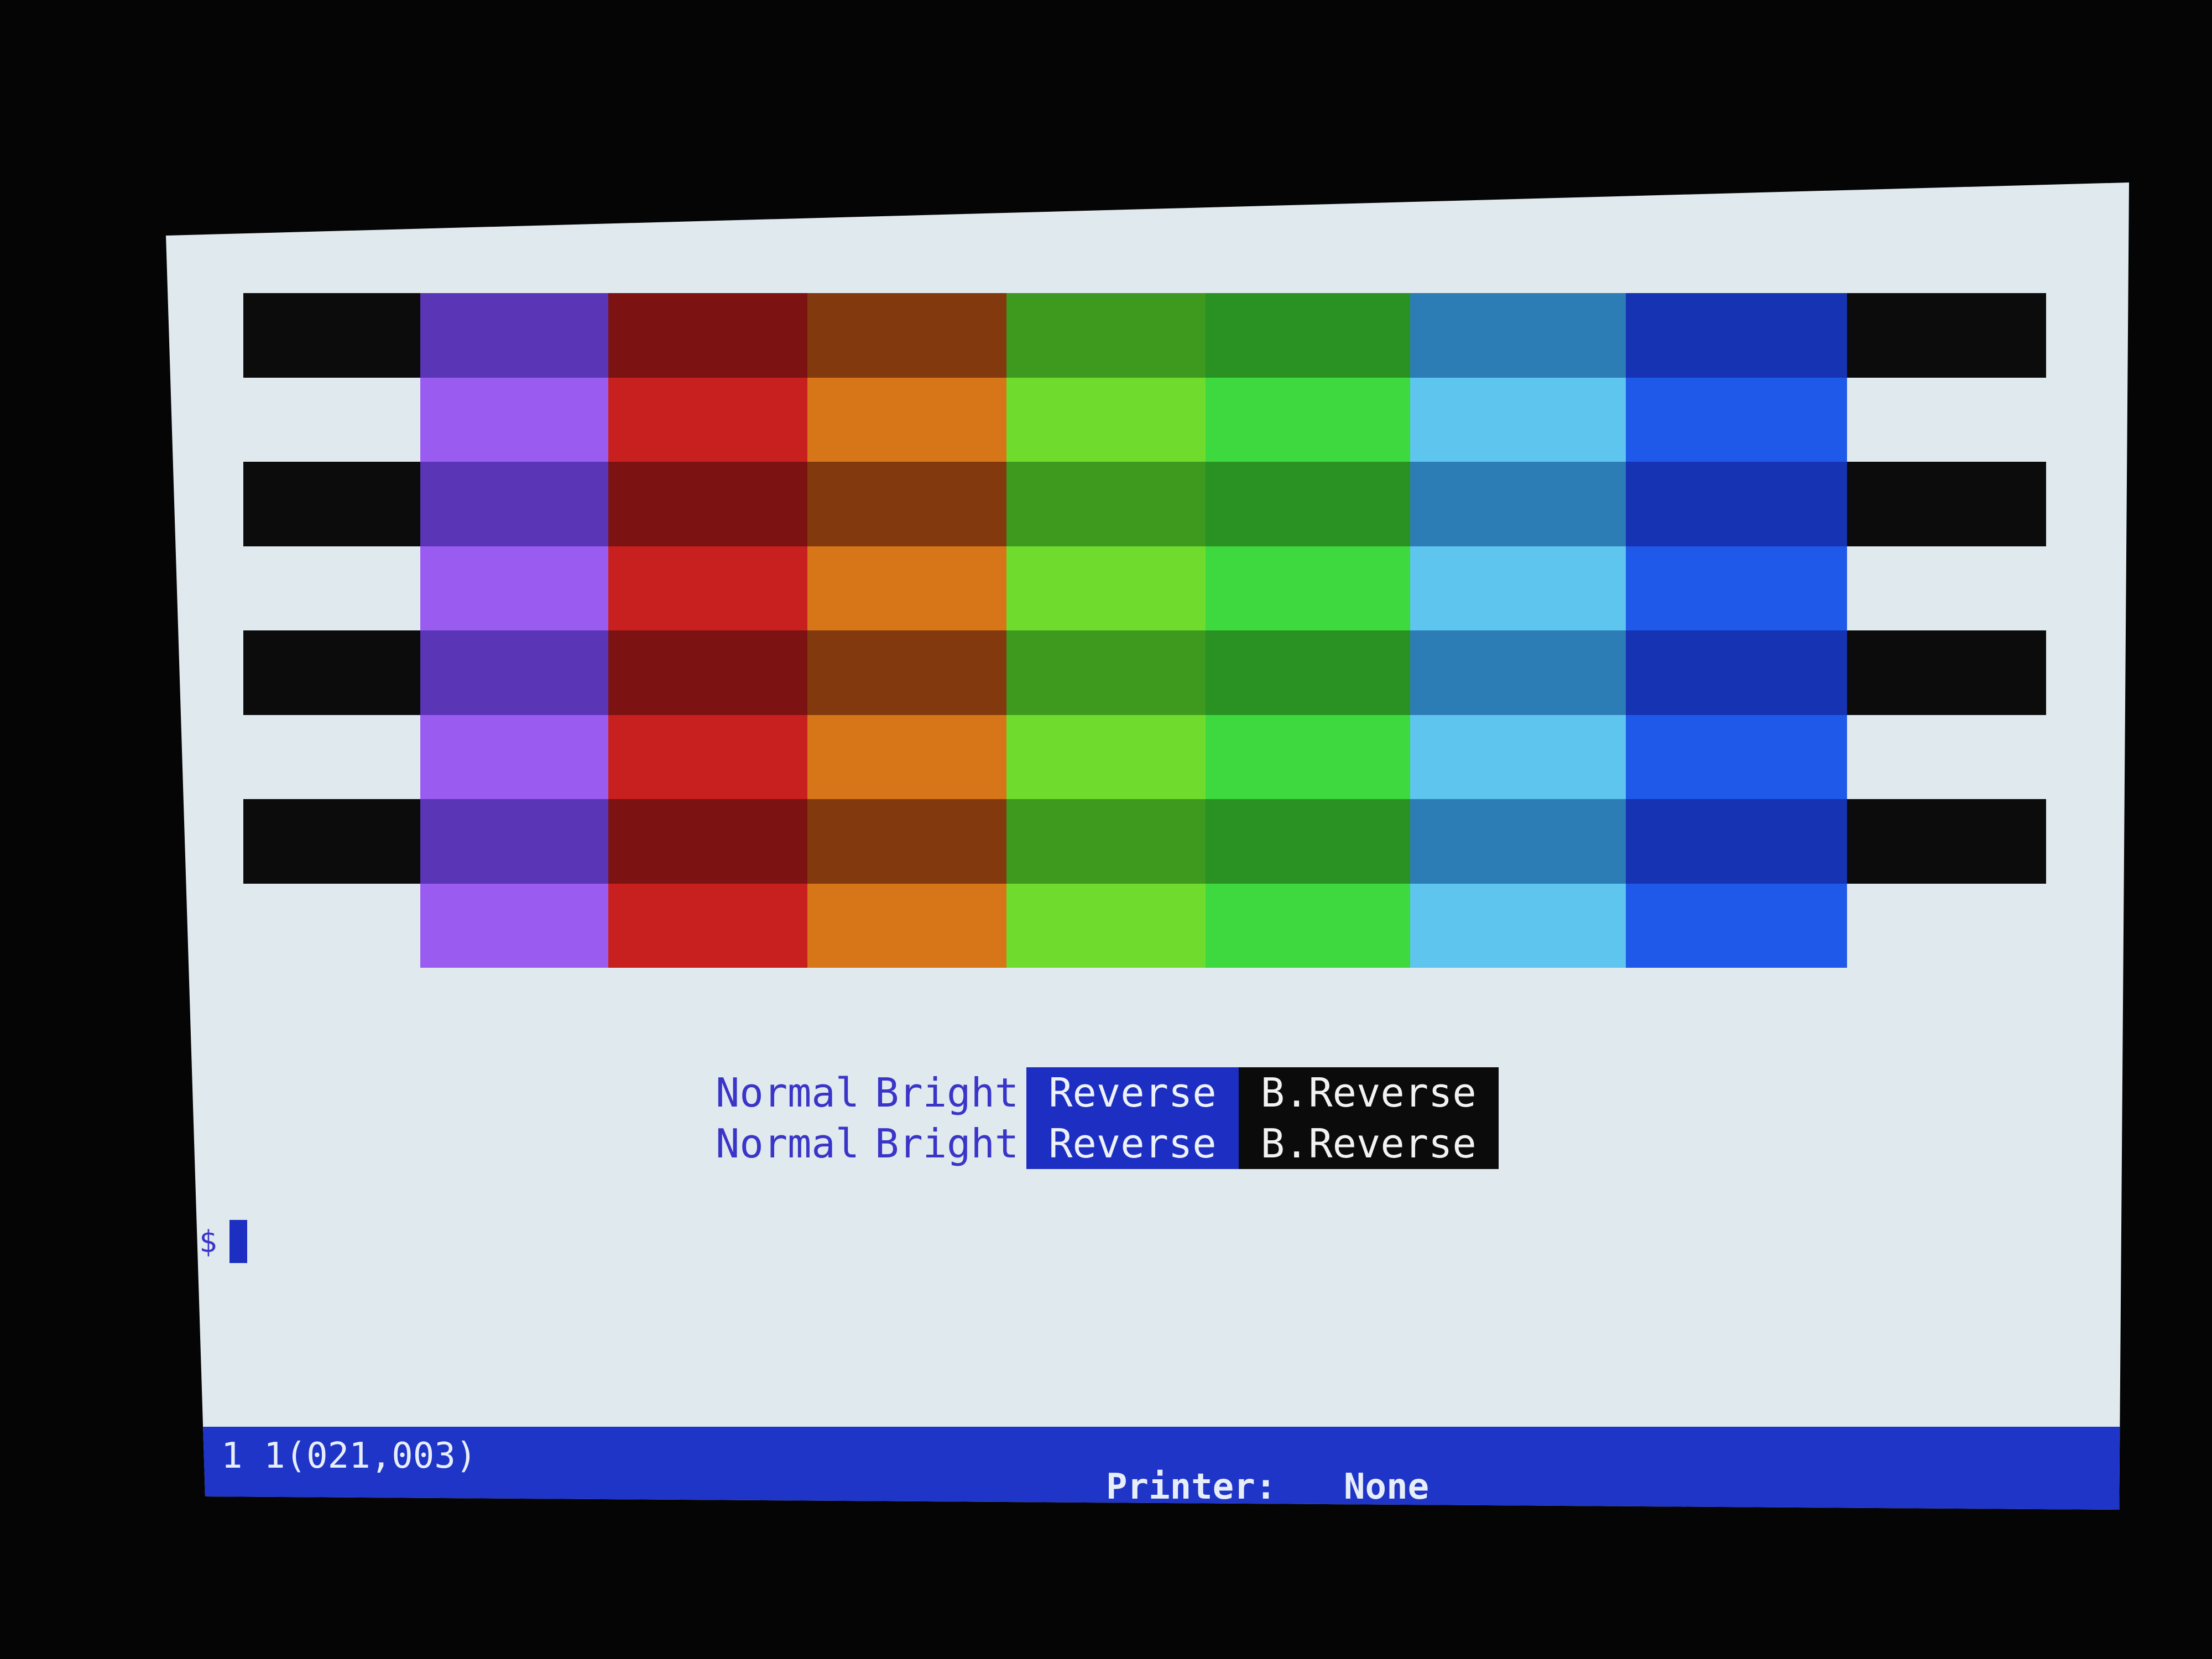 The height and width of the screenshot is (1659, 2212). I want to click on attribute-row-2: Normal Bright Reverse B.Reverse, so click(1104, 1143).